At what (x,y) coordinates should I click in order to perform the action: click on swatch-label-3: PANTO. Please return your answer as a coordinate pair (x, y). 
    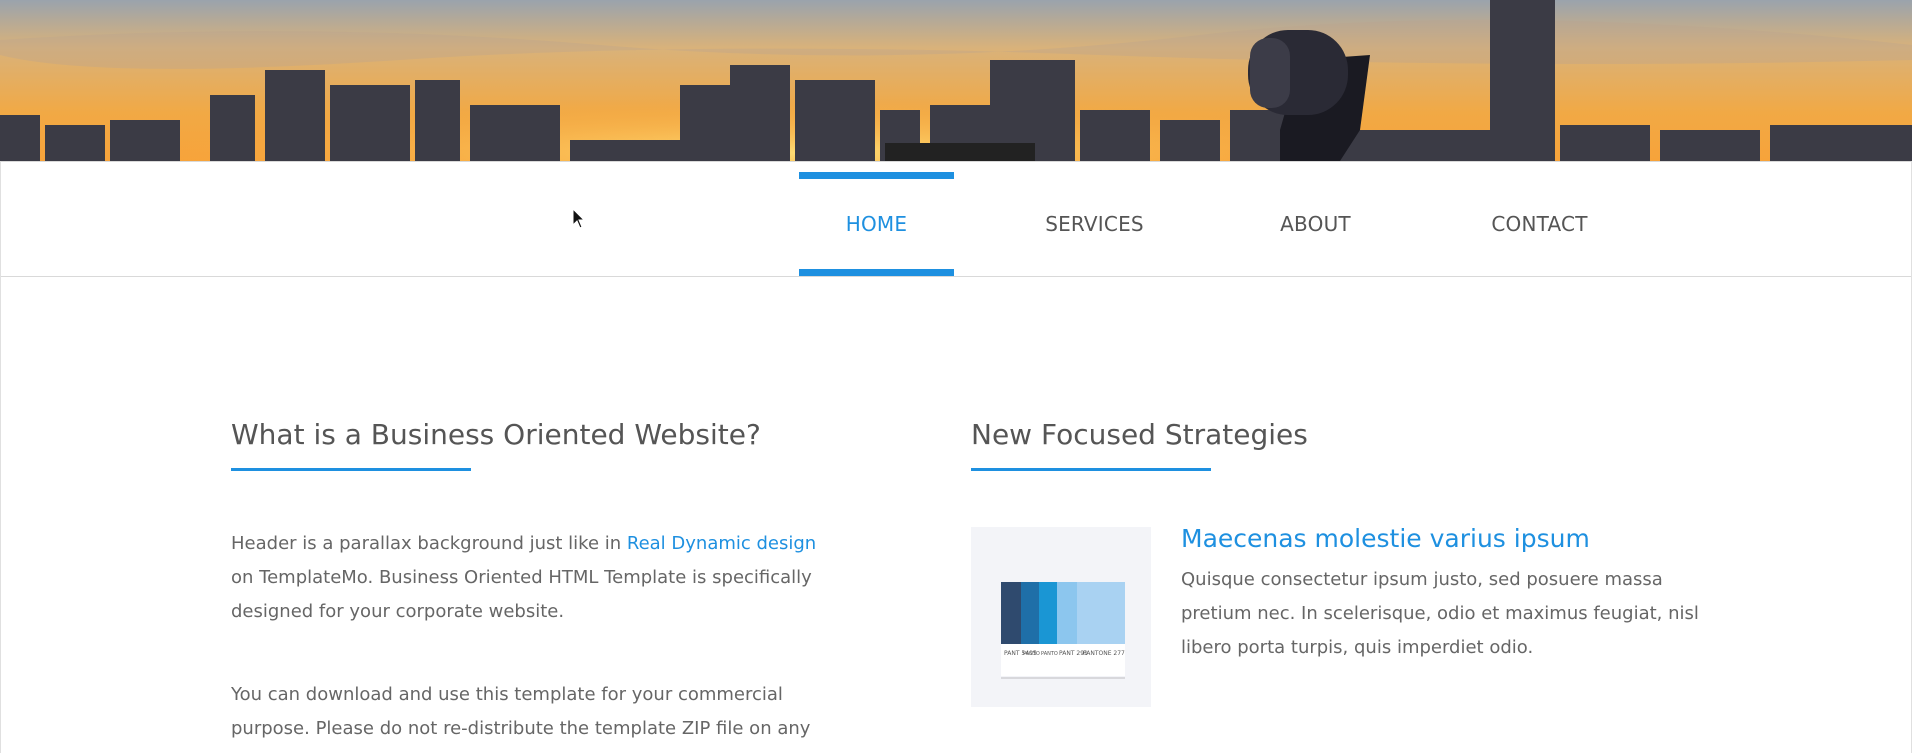
    Looking at the image, I should click on (1049, 654).